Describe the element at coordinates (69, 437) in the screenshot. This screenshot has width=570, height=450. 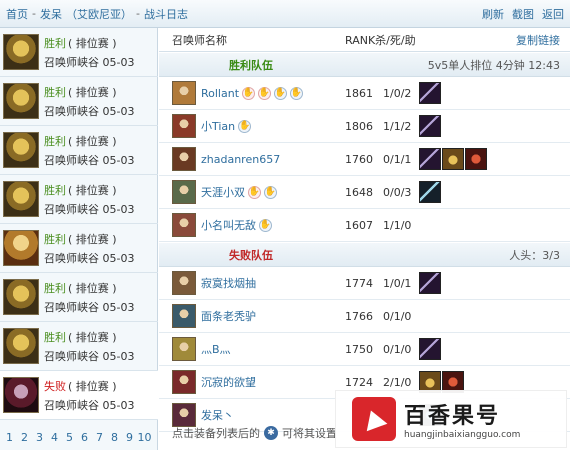
I see `page-link: 5` at that location.